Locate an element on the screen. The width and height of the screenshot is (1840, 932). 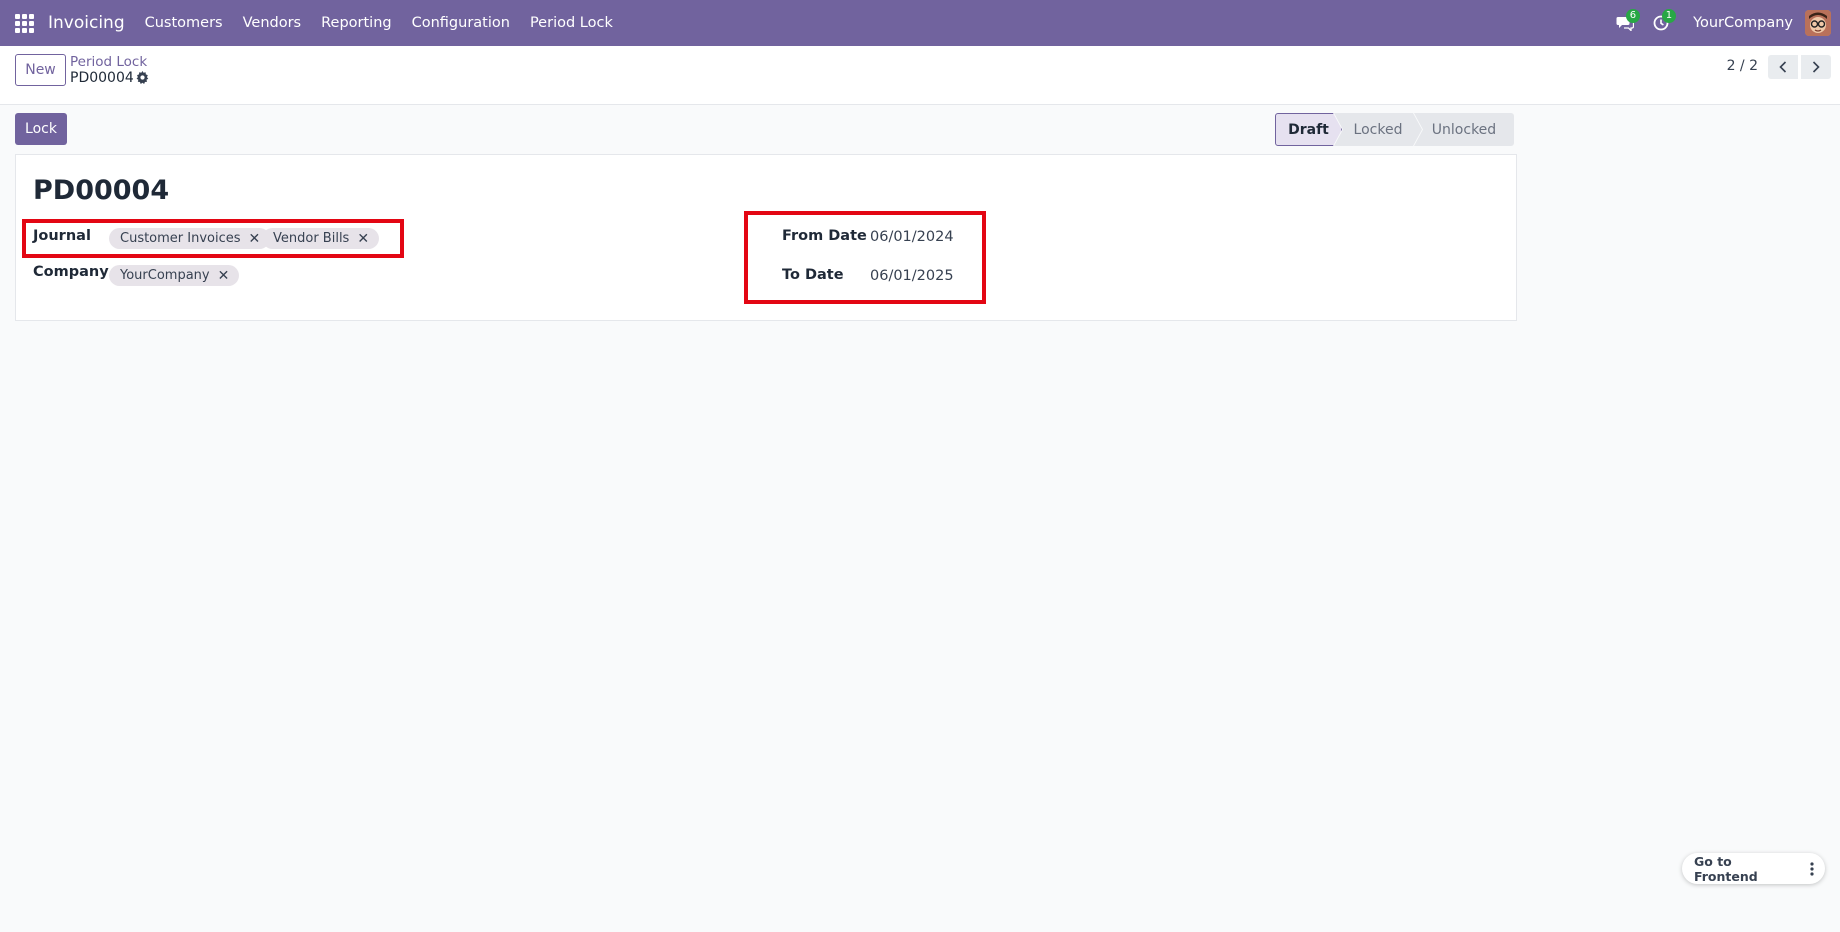
lock-button: Lock is located at coordinates (41, 129).